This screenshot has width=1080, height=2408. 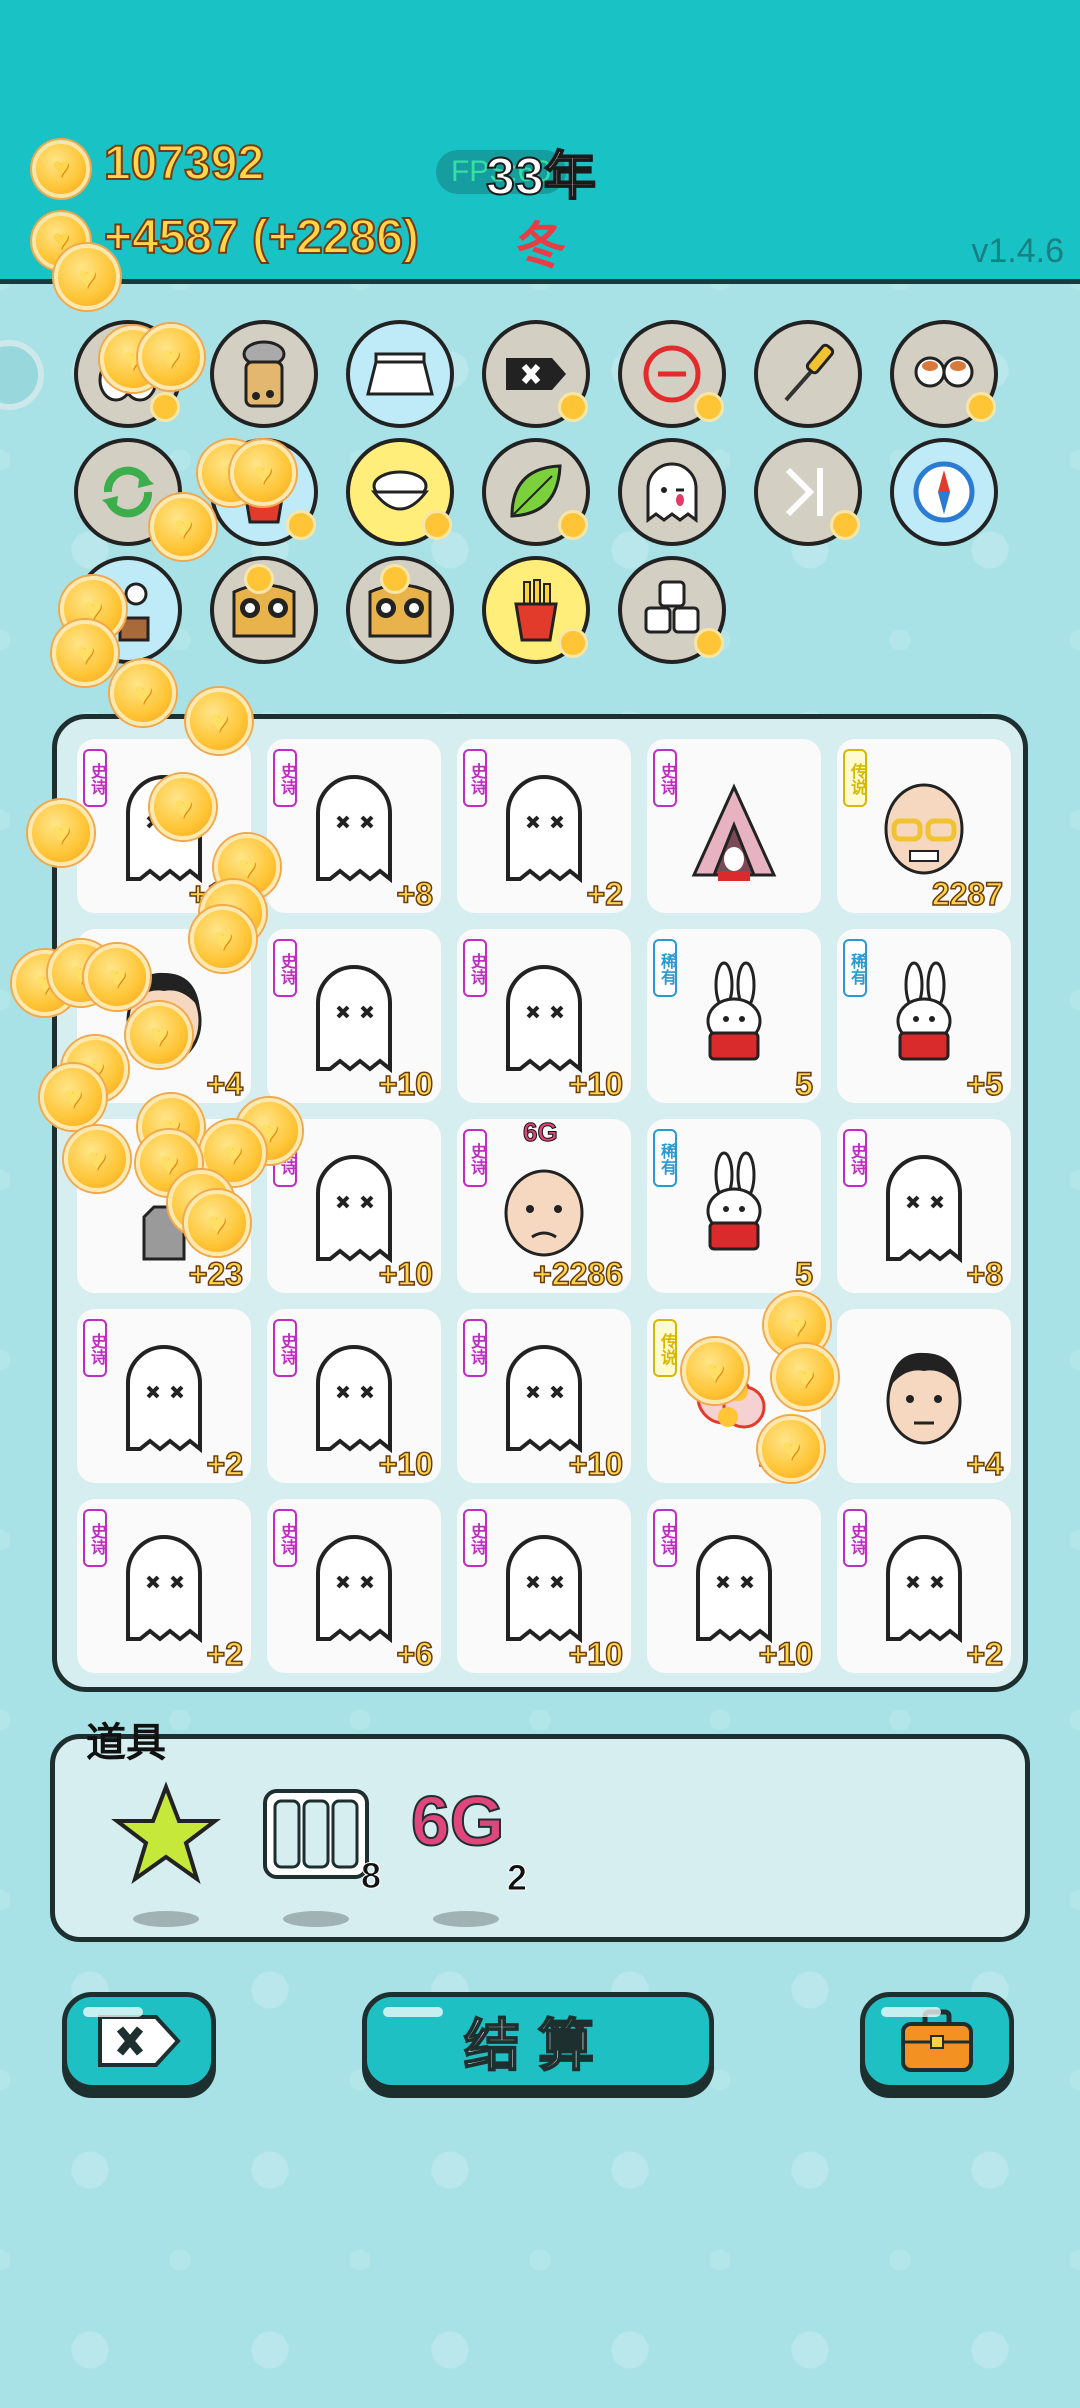 What do you see at coordinates (944, 374) in the screenshot?
I see `cows-ability` at bounding box center [944, 374].